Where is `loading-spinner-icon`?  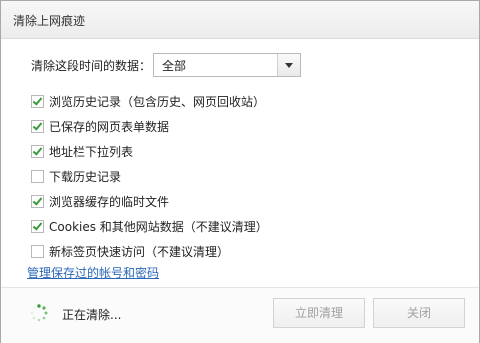
loading-spinner-icon is located at coordinates (39, 313).